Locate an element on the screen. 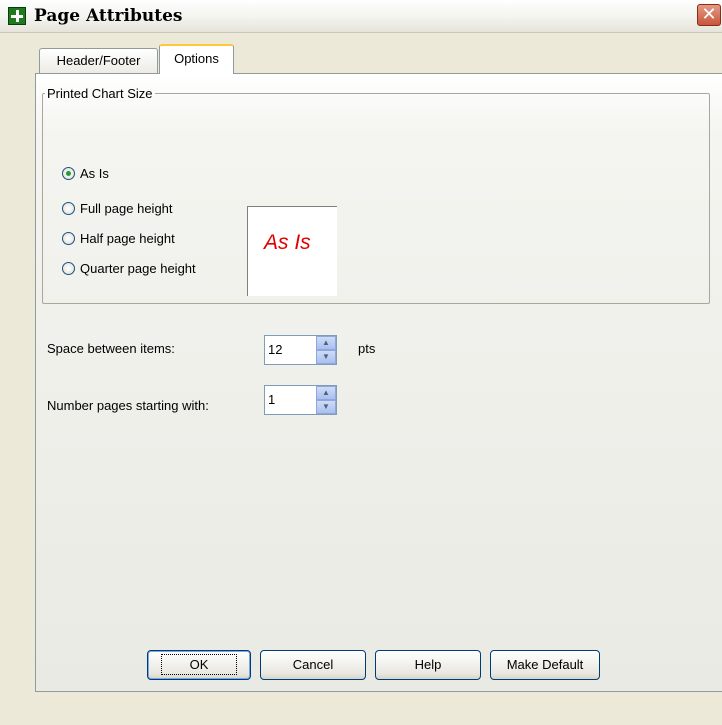 The height and width of the screenshot is (725, 722). radio-label: Half page height is located at coordinates (127, 238).